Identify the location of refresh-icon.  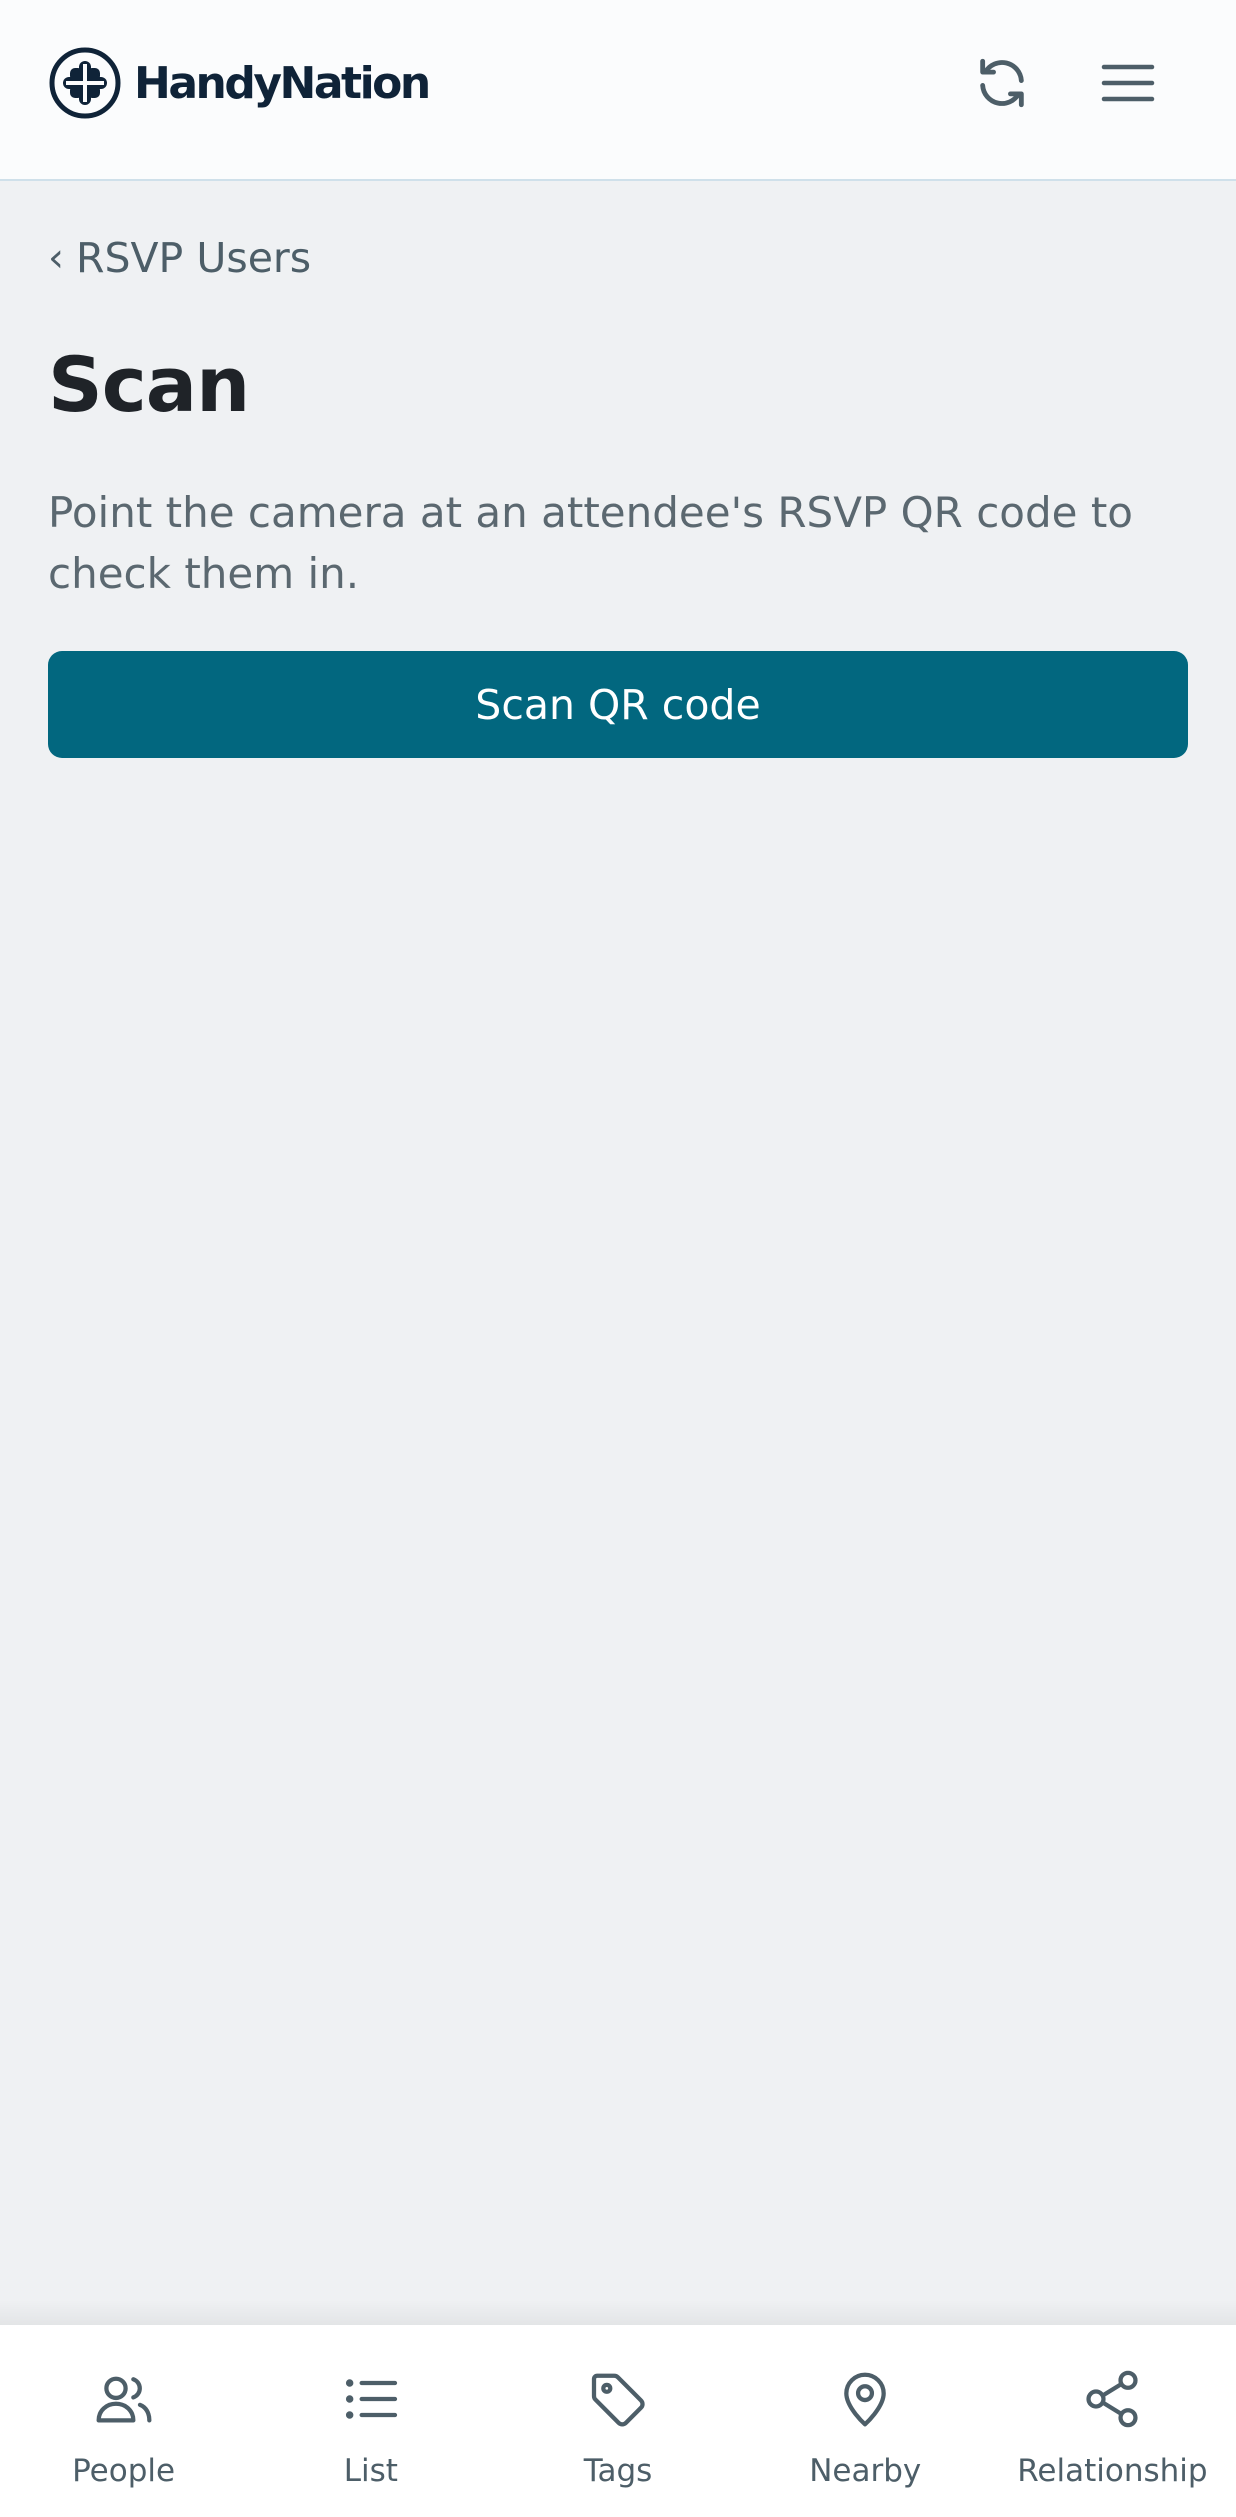
(1002, 83).